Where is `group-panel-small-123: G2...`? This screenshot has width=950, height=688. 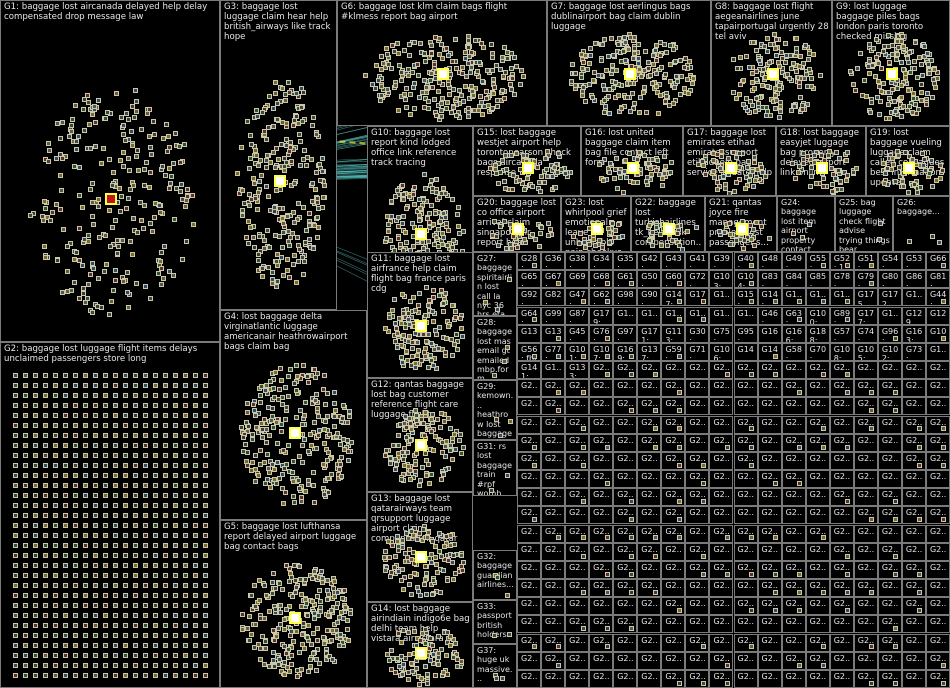
group-panel-small-123: G2... is located at coordinates (889, 370).